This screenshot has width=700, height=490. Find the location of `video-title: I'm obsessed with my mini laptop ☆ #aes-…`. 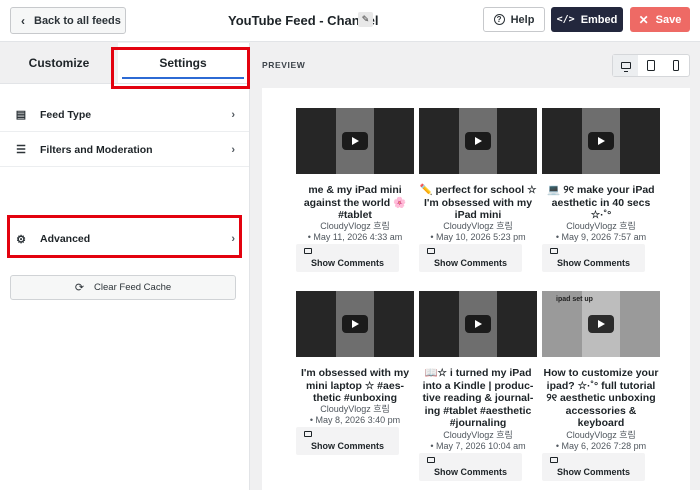

video-title: I'm obsessed with my mini laptop ☆ #aes-… is located at coordinates (355, 386).